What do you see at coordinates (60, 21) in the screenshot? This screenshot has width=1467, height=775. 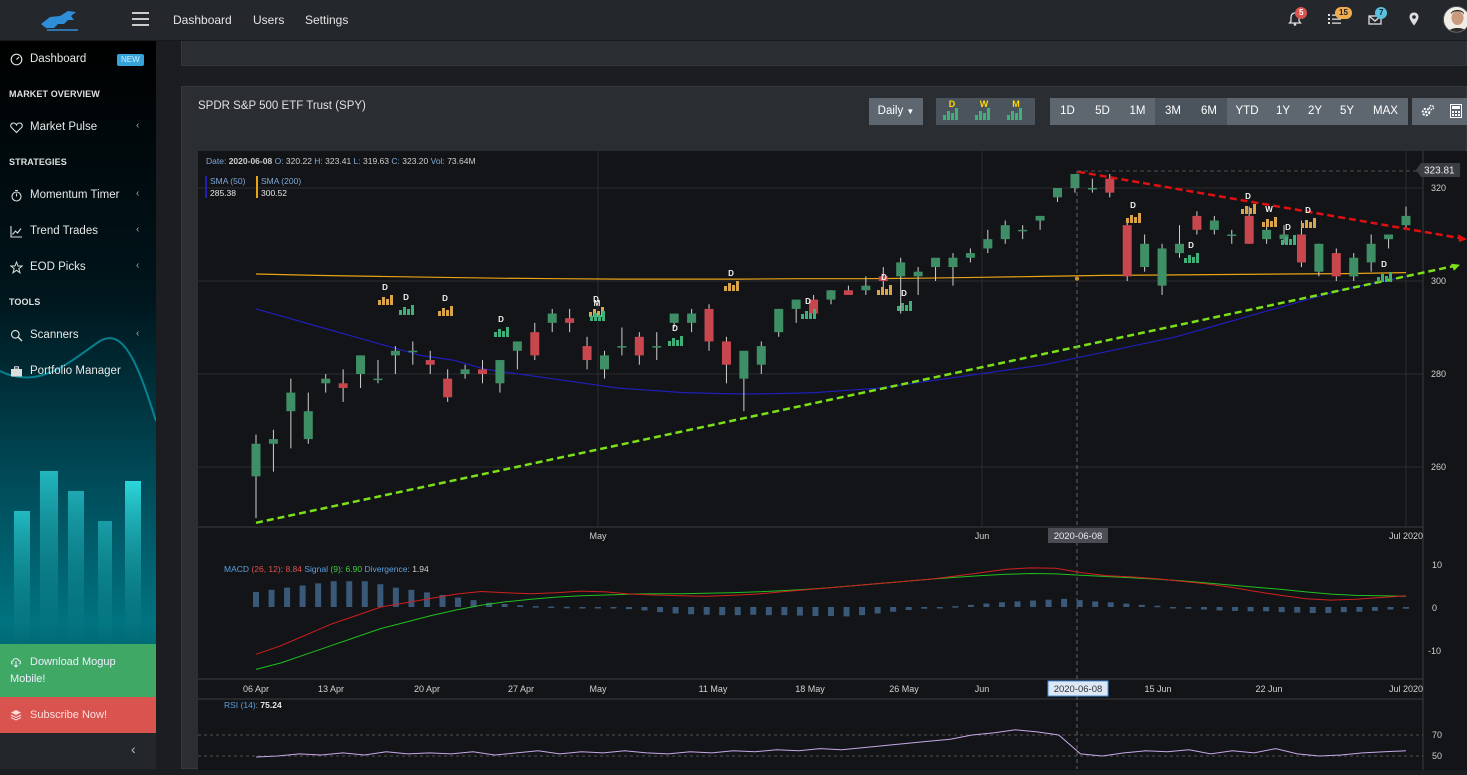 I see `bull-logo-icon` at bounding box center [60, 21].